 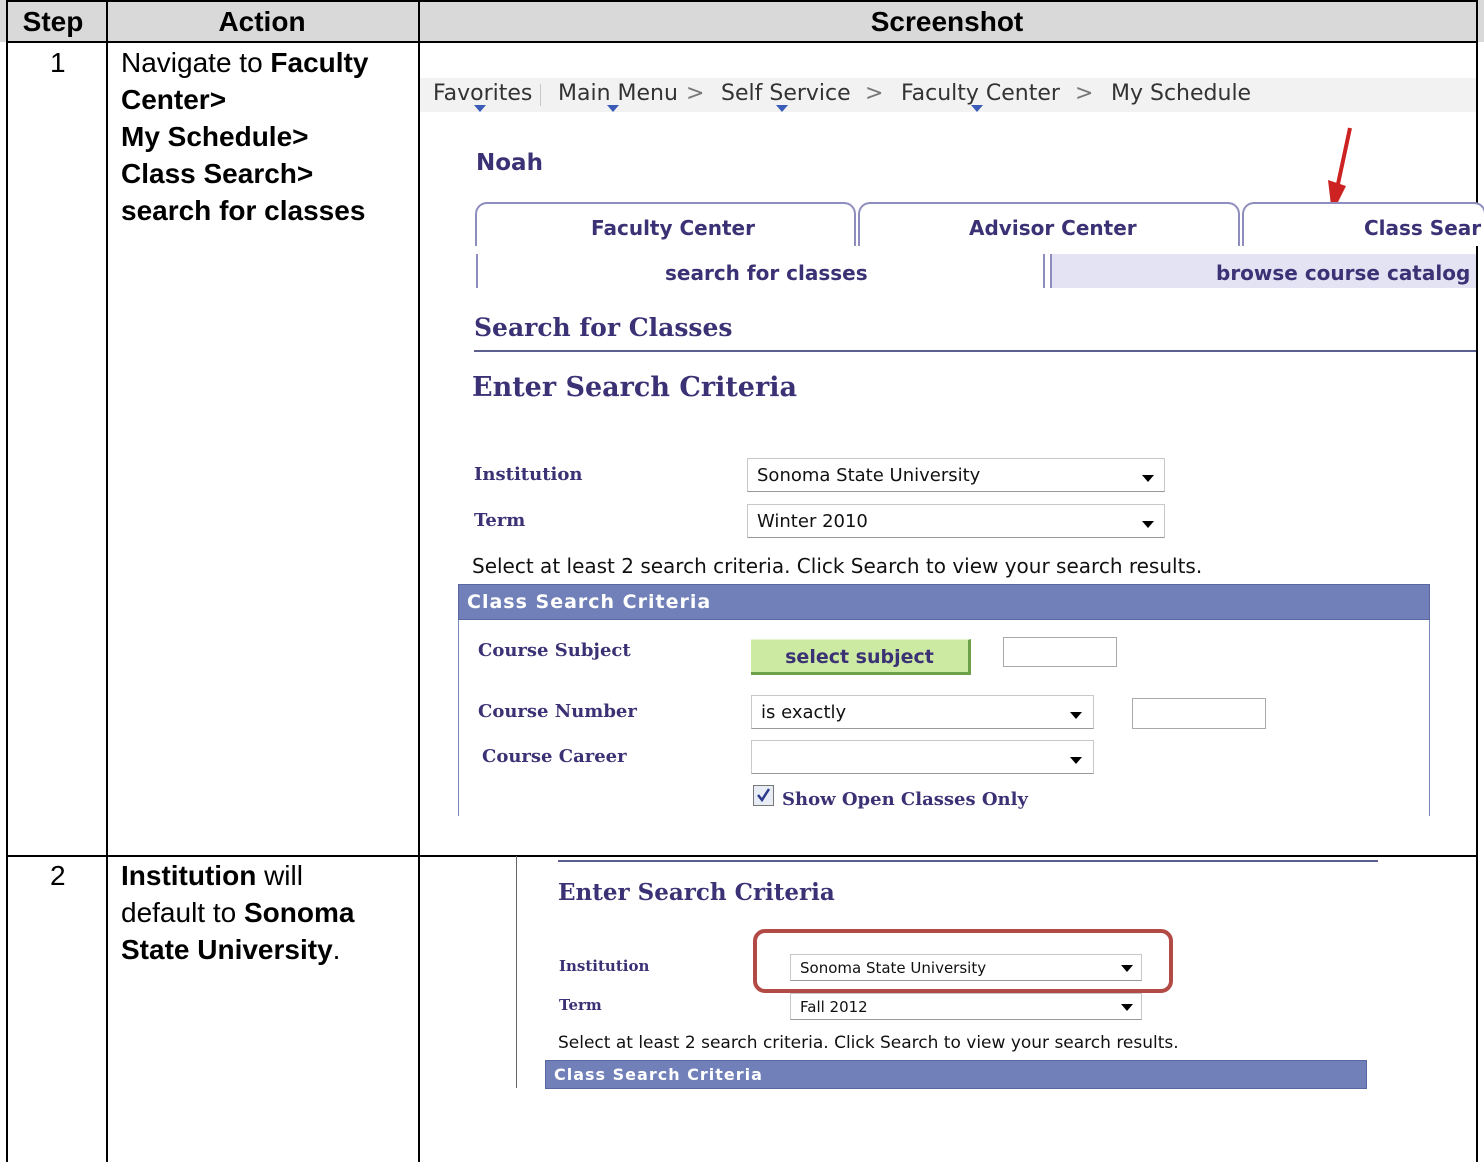 I want to click on action-bold: Faculty, so click(x=319, y=62).